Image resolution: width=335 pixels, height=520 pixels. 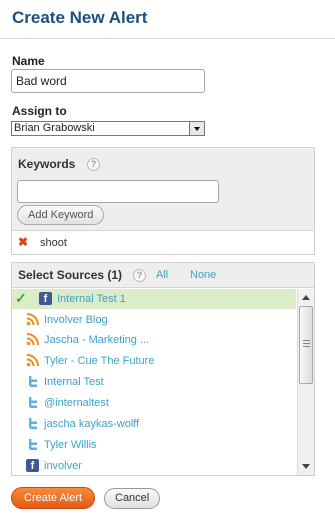 I want to click on sources-scrollbar, so click(x=305, y=382).